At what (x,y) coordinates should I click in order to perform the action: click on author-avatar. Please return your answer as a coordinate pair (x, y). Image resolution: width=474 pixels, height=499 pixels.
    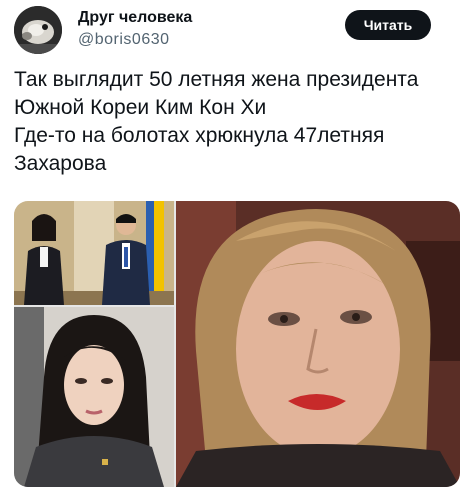
    Looking at the image, I should click on (38, 30).